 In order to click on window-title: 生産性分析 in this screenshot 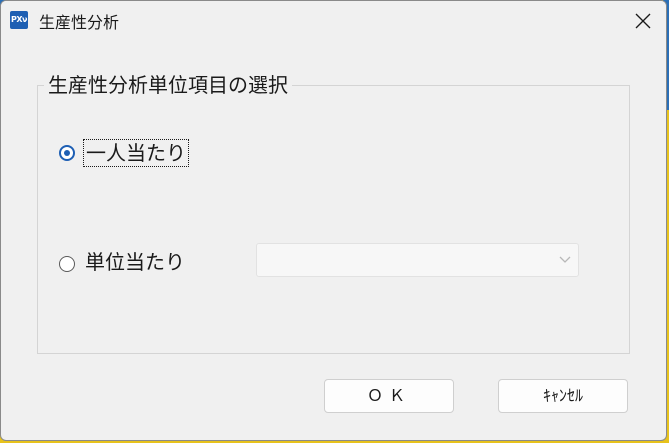, I will do `click(79, 22)`.